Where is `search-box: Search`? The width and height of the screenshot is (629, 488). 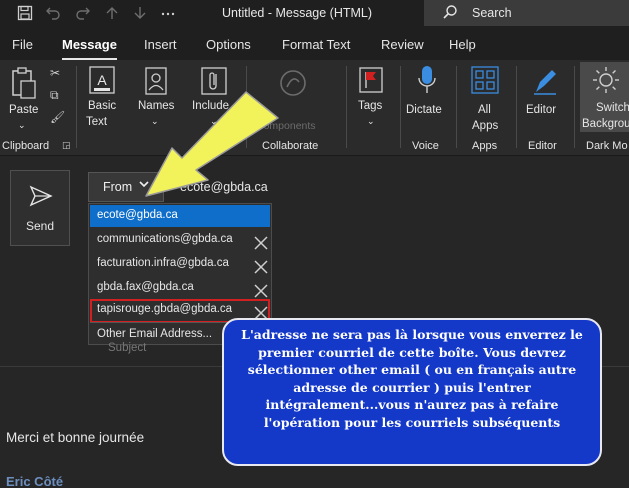 search-box: Search is located at coordinates (526, 13).